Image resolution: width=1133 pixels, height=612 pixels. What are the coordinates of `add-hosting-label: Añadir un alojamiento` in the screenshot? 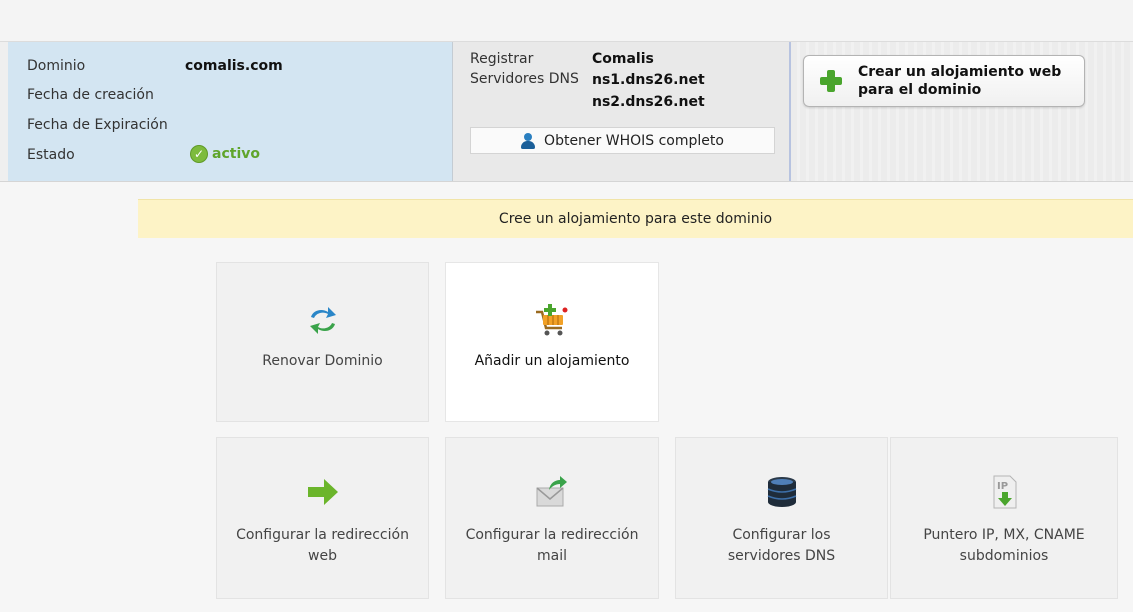 It's located at (552, 361).